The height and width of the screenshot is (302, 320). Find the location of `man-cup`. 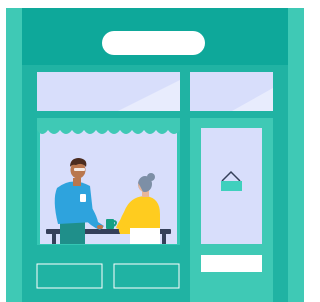

man-cup is located at coordinates (83, 198).